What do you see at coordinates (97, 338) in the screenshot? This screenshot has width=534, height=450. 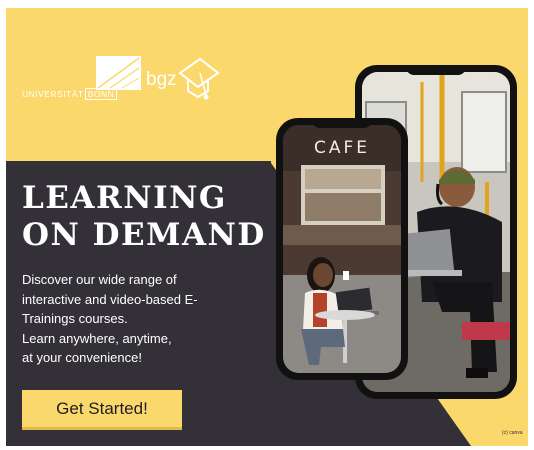 I see `description-line: Learn anywhere, anytime,` at bounding box center [97, 338].